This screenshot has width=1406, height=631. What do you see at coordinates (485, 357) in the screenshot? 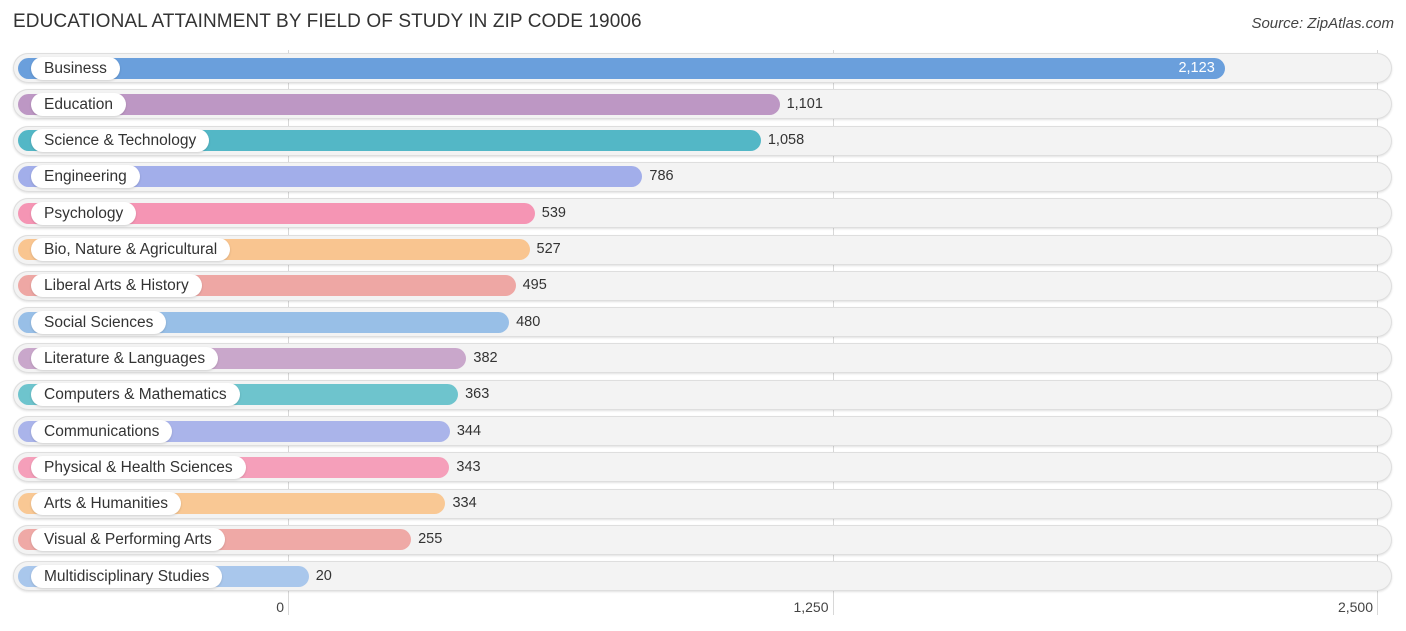
I see `value-label: 382` at bounding box center [485, 357].